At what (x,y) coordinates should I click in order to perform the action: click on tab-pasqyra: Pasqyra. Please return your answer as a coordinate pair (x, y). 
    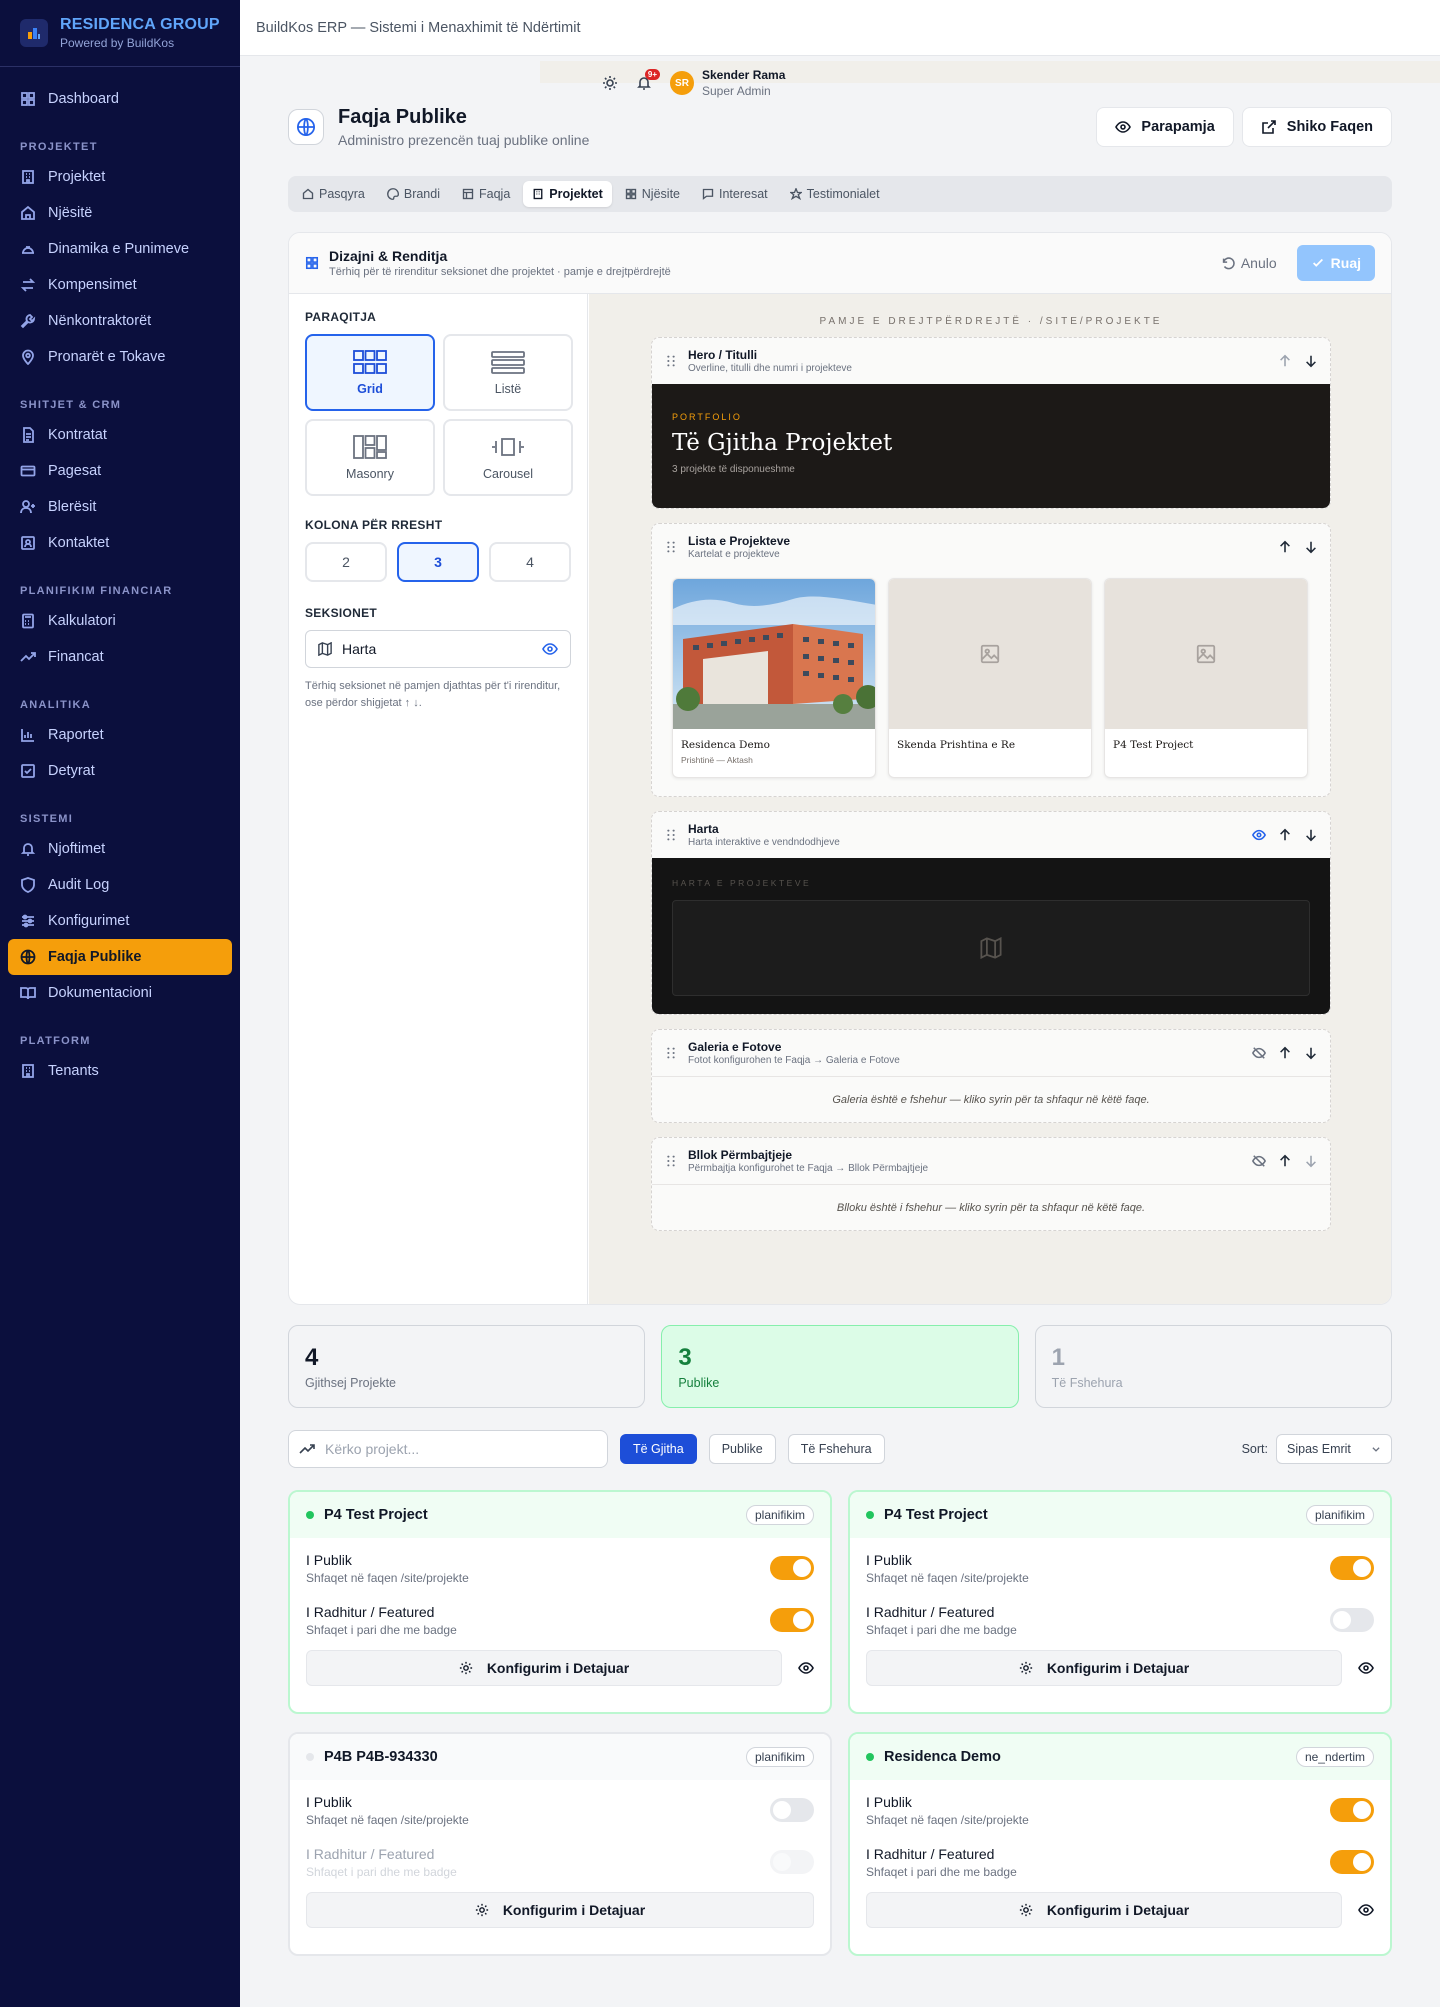
    Looking at the image, I should click on (333, 194).